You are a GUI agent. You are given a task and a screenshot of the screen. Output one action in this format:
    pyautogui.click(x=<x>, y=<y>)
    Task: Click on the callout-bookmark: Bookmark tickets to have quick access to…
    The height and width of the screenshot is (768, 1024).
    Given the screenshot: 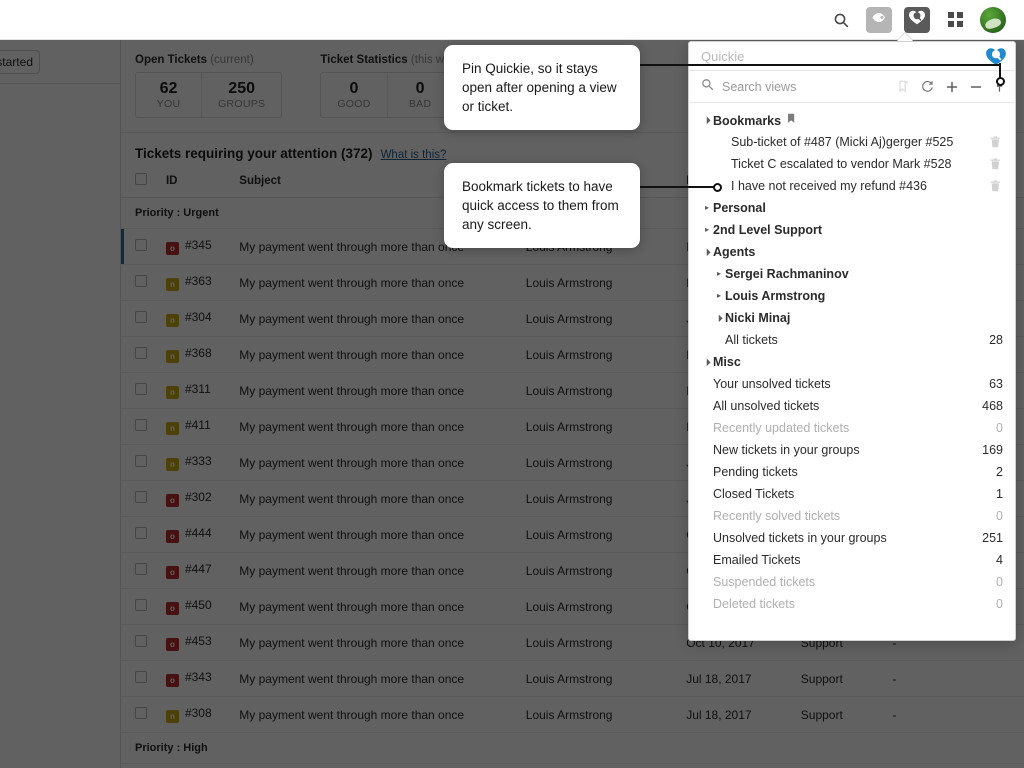 What is the action you would take?
    pyautogui.click(x=542, y=205)
    